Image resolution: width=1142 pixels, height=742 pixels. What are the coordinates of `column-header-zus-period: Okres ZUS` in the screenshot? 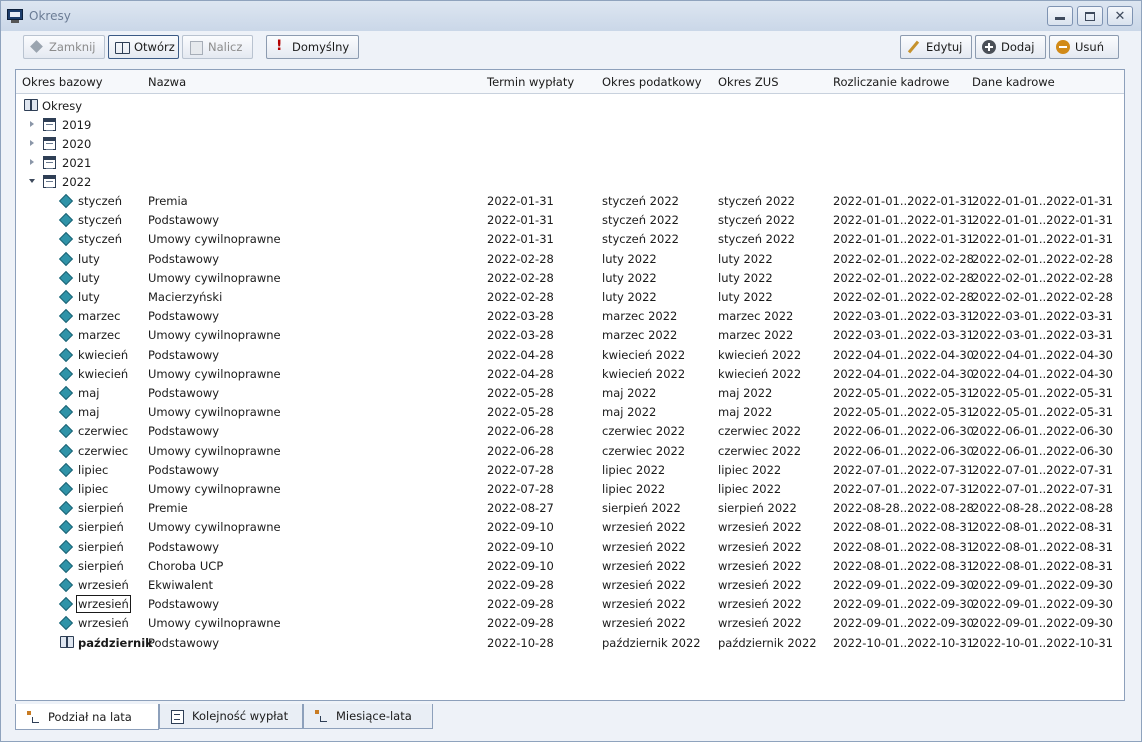 It's located at (748, 82).